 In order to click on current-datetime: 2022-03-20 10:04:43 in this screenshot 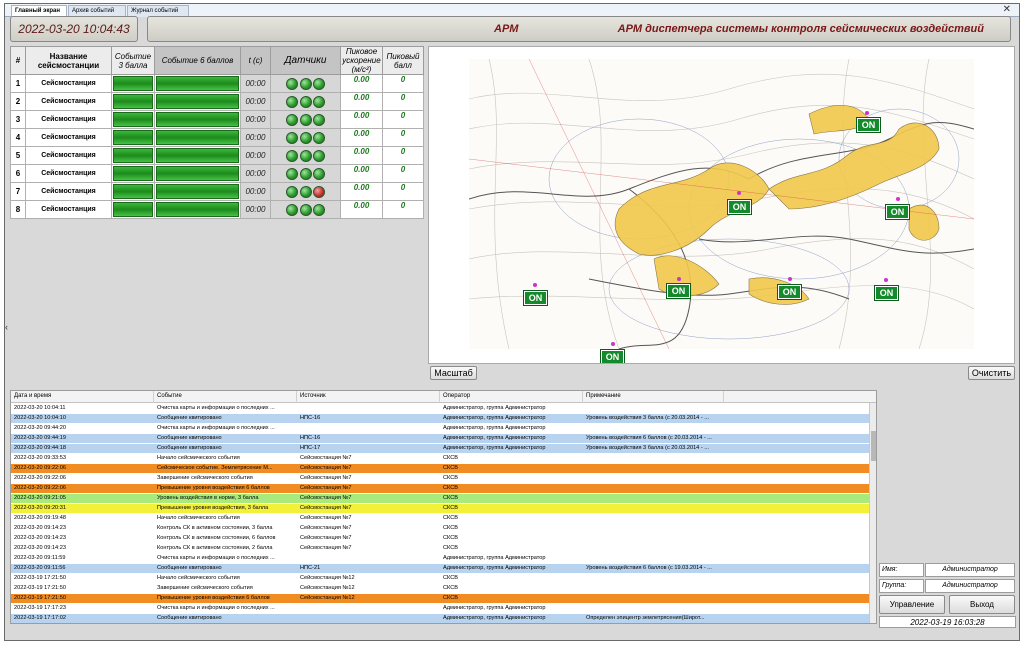, I will do `click(74, 29)`.